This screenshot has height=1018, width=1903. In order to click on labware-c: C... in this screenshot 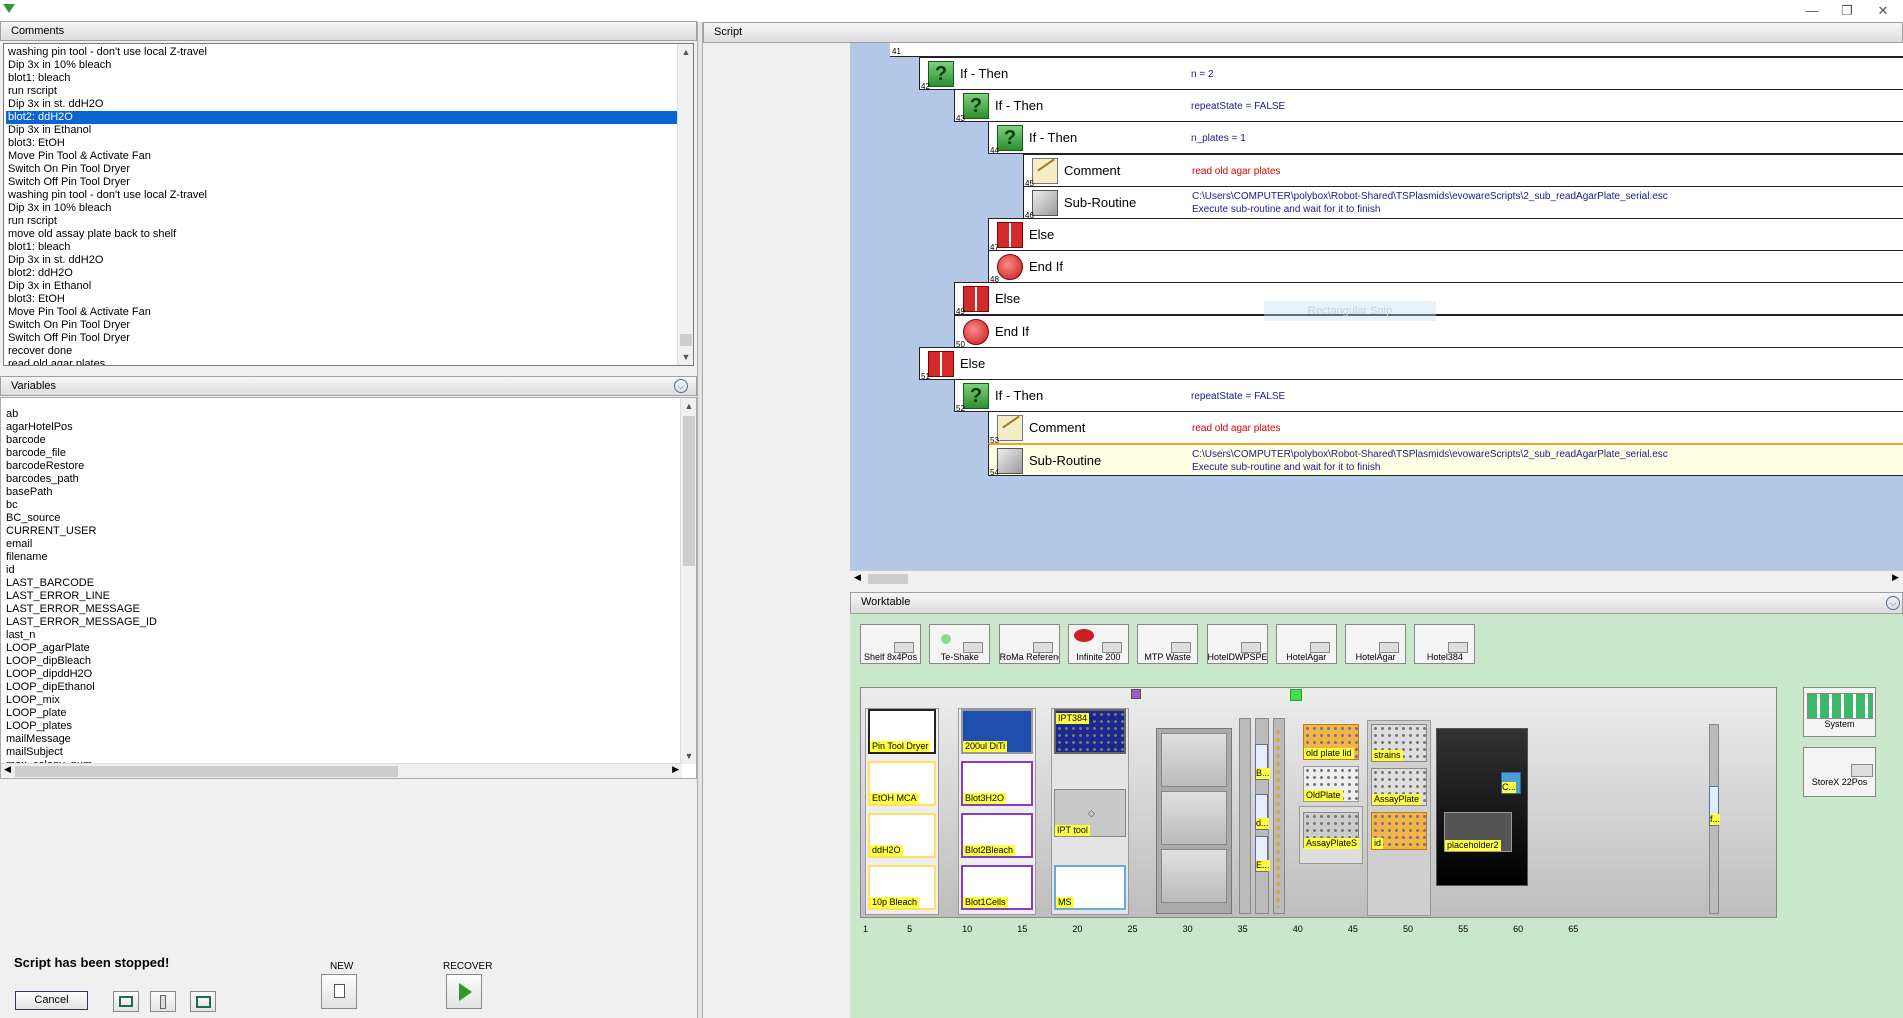, I will do `click(1511, 783)`.